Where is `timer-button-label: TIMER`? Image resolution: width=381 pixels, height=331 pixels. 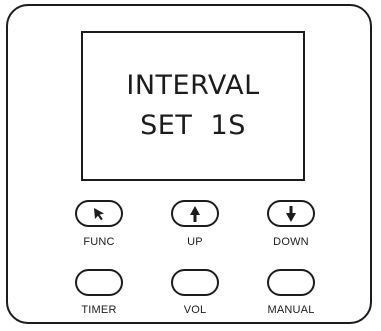
timer-button-label: TIMER is located at coordinates (99, 310).